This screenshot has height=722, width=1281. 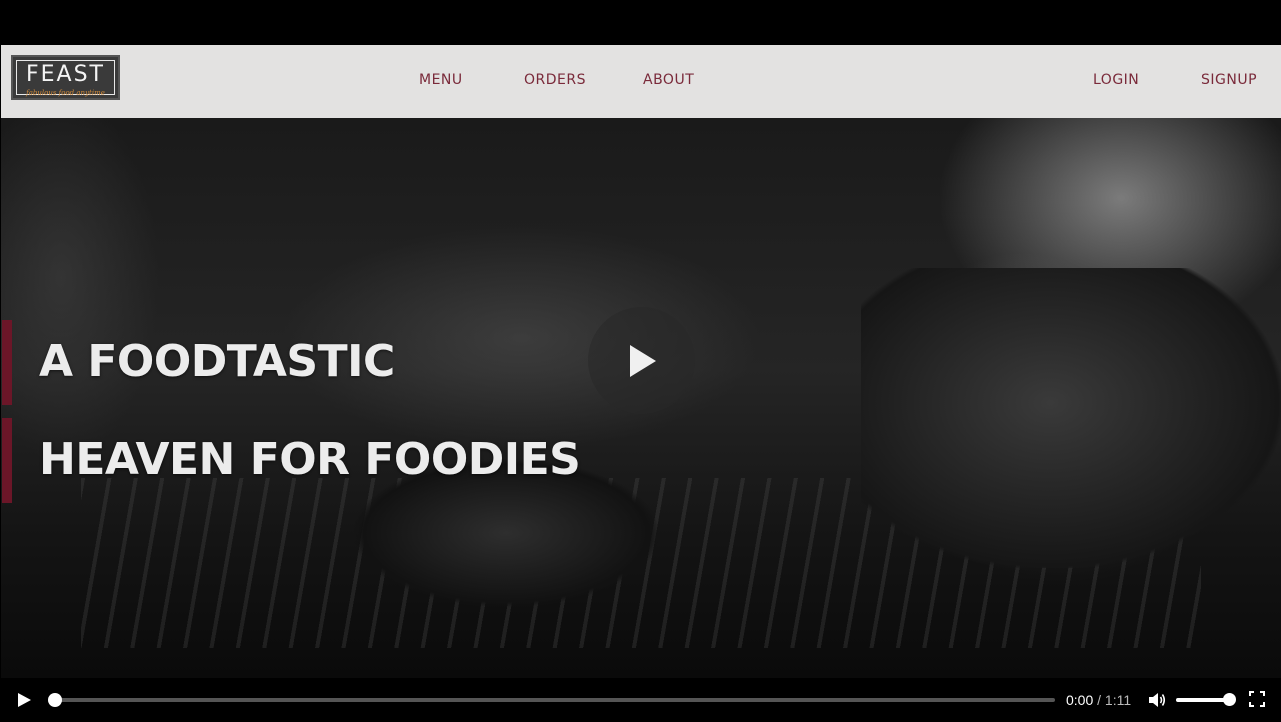 I want to click on logo-tagline: fabulous food anytime, so click(x=65, y=93).